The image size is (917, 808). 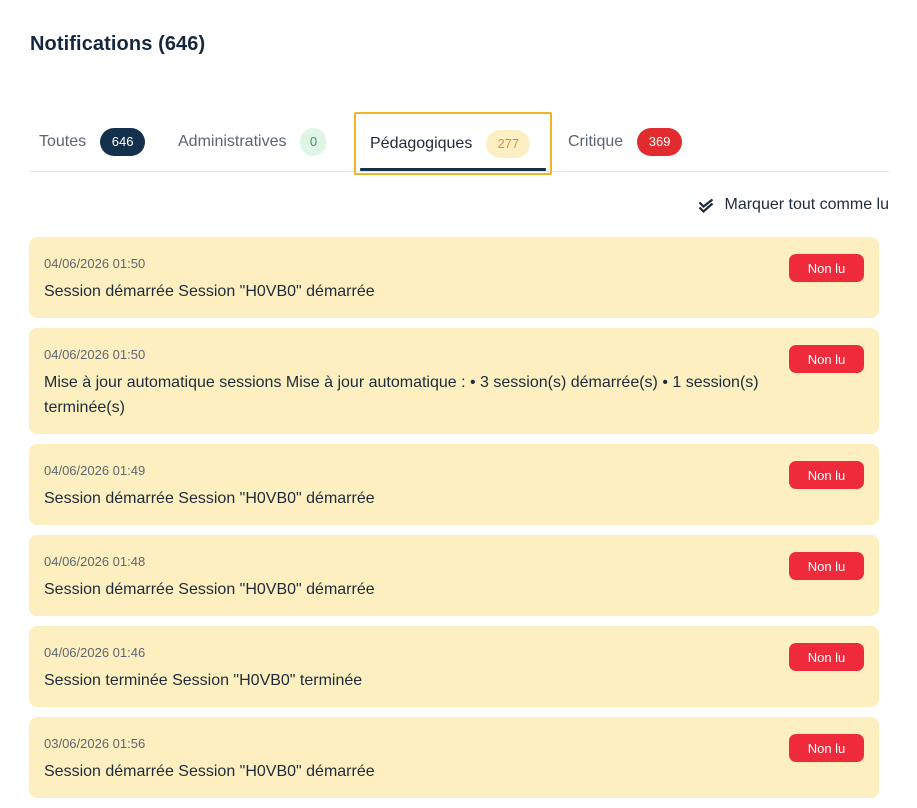 What do you see at coordinates (118, 44) in the screenshot?
I see `page-title: Notifications (646)` at bounding box center [118, 44].